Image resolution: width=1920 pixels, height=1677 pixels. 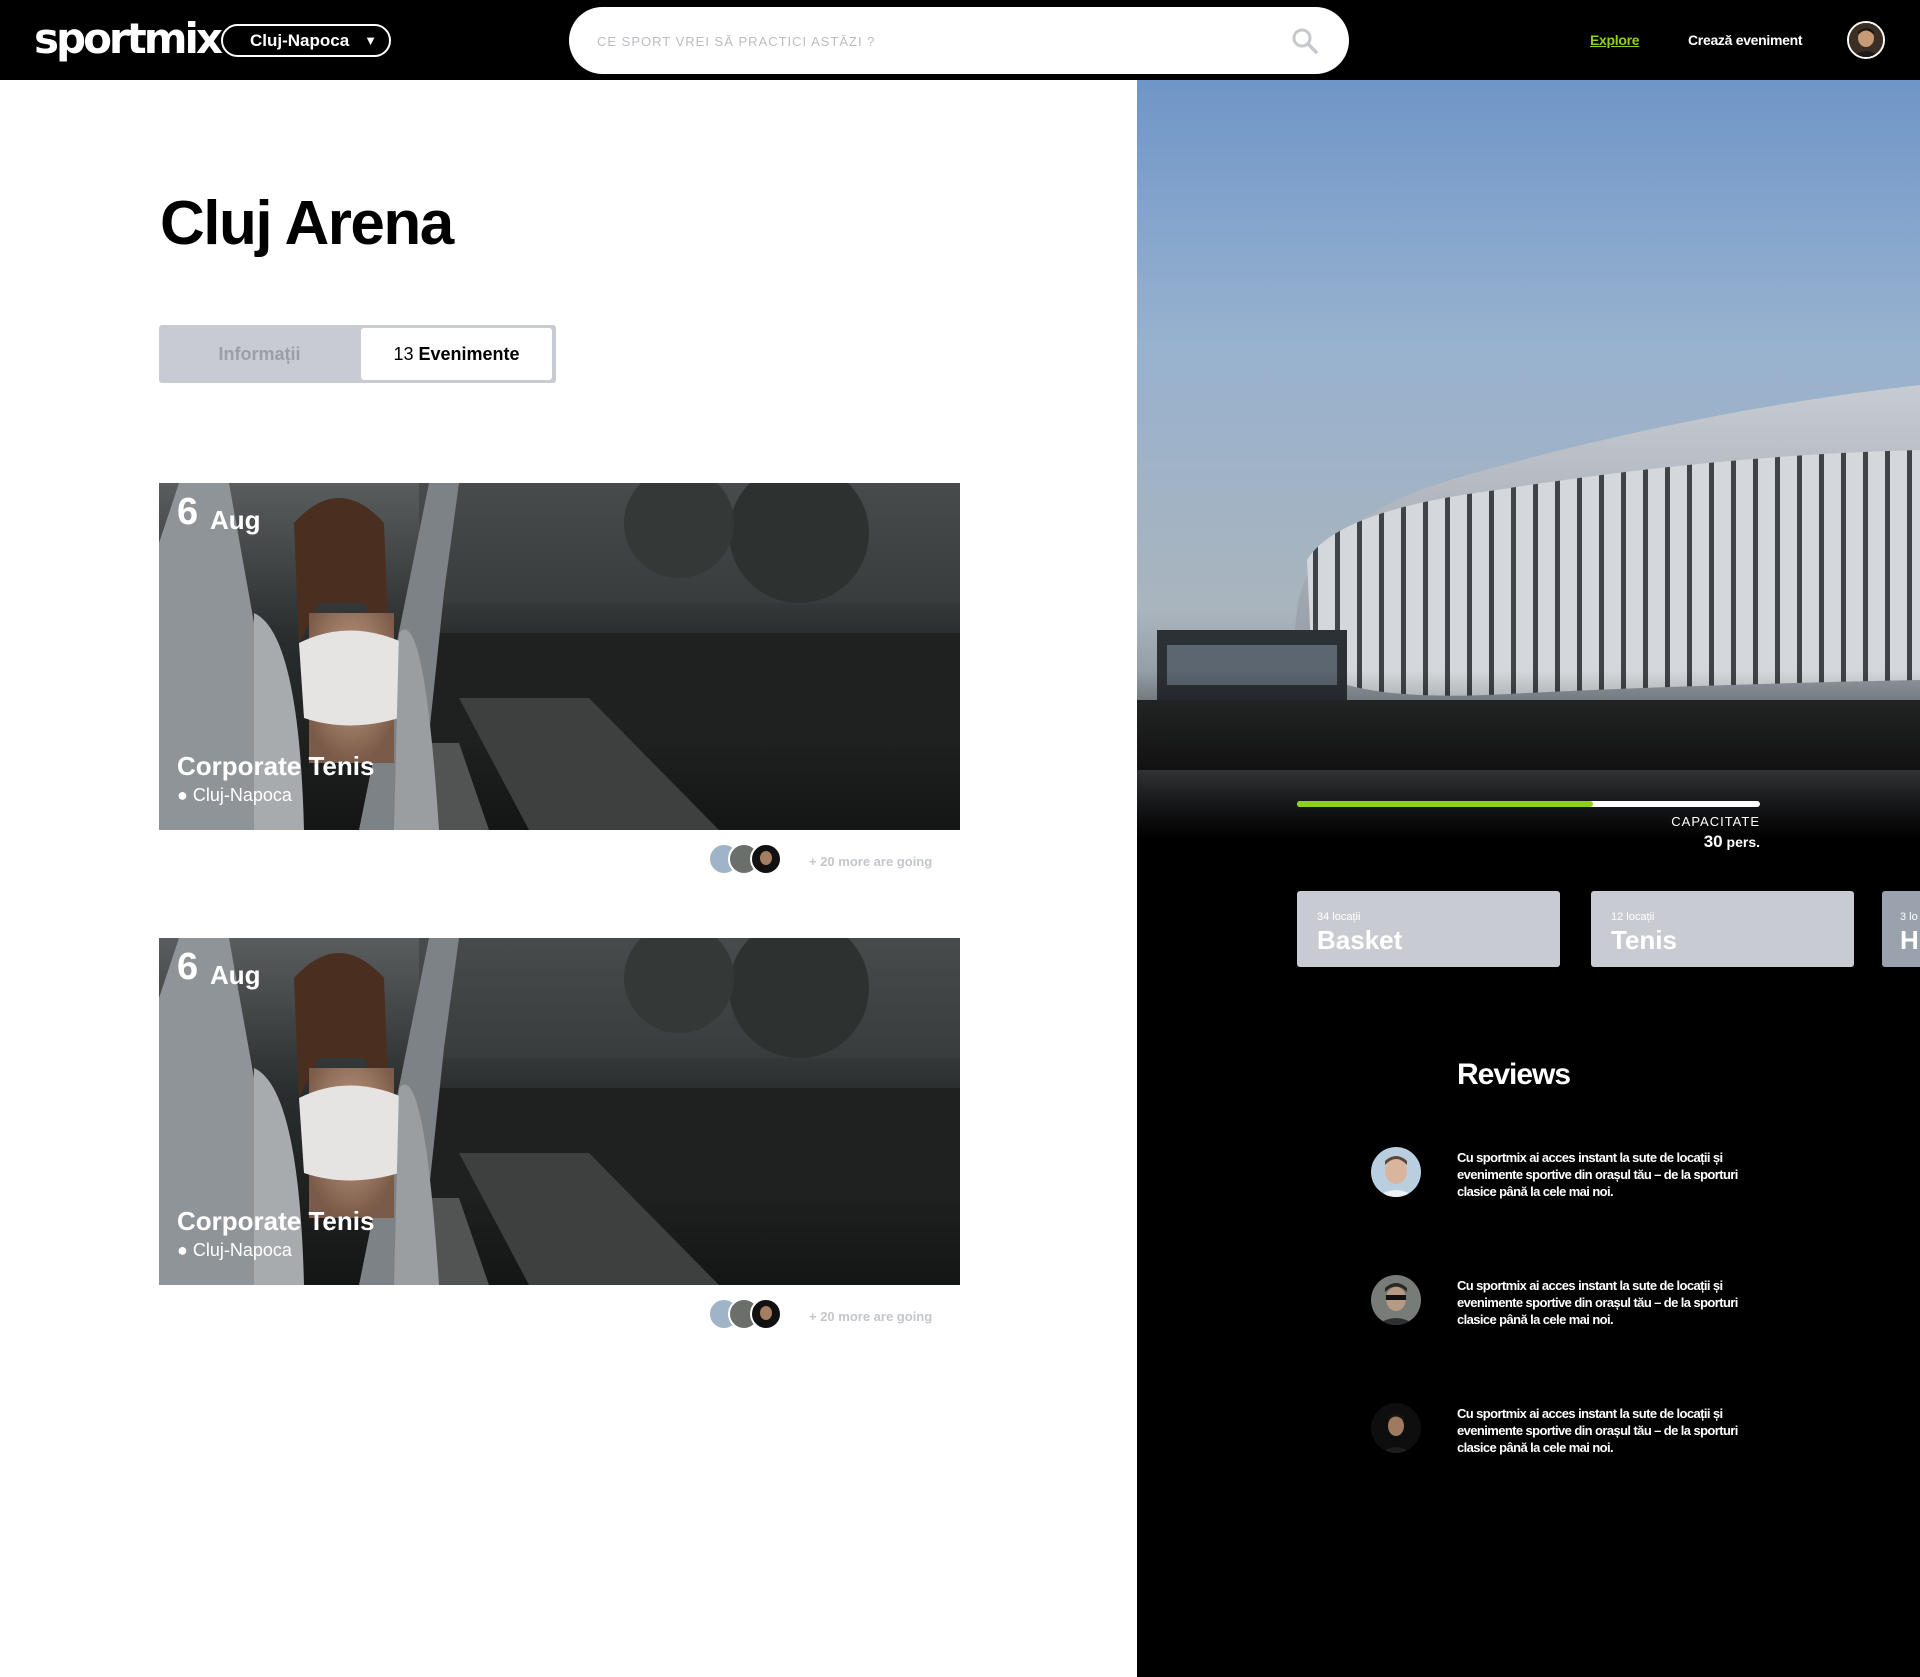 What do you see at coordinates (1743, 842) in the screenshot?
I see `capacity-unit: pers.` at bounding box center [1743, 842].